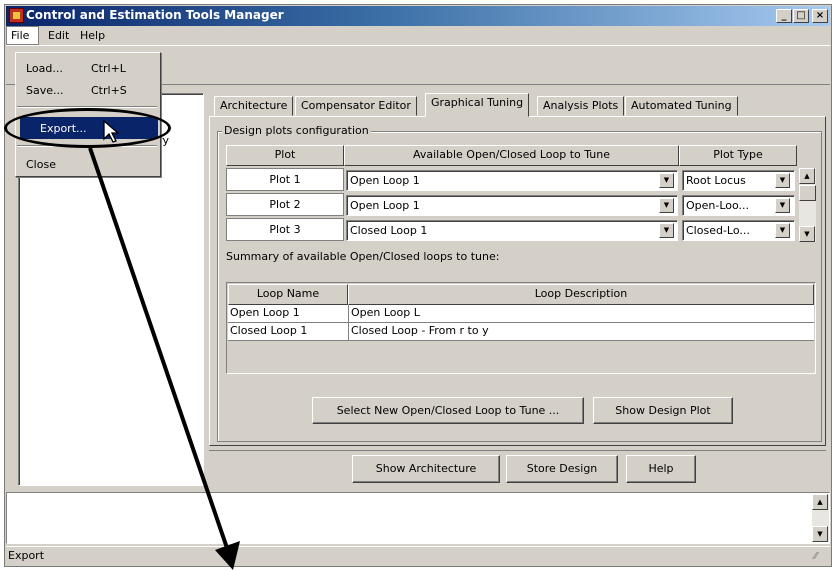 The width and height of the screenshot is (834, 571). I want to click on help-button: Help, so click(661, 469).